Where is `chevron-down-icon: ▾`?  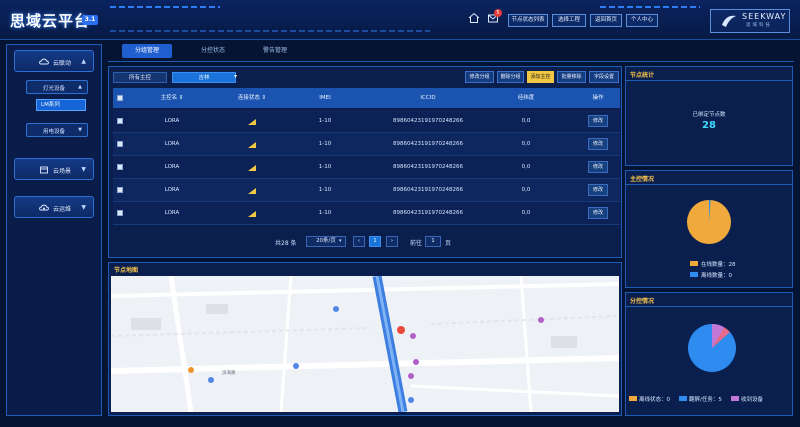 chevron-down-icon: ▾ is located at coordinates (340, 241).